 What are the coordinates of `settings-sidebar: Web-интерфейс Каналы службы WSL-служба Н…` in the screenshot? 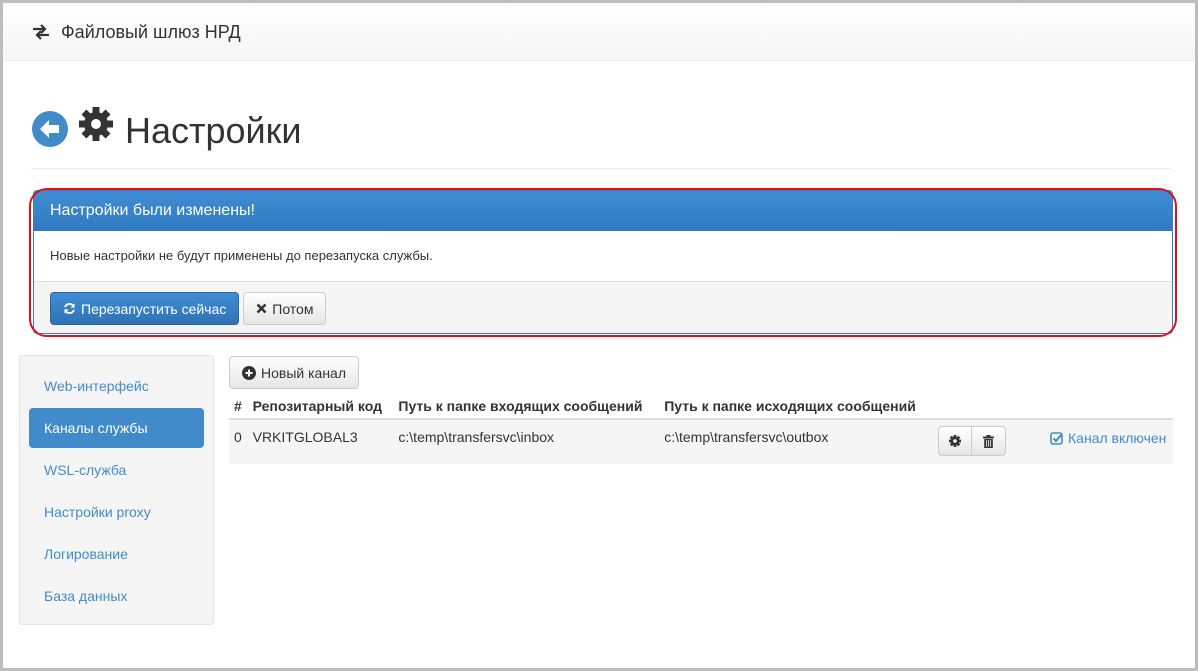 It's located at (116, 490).